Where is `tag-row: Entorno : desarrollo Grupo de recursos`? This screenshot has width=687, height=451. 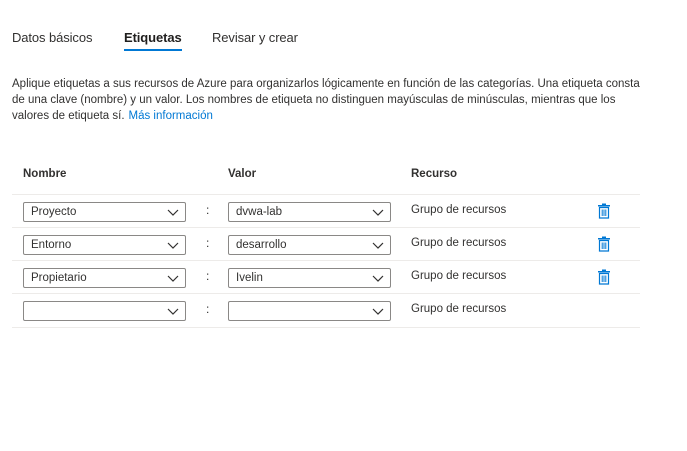 tag-row: Entorno : desarrollo Grupo de recursos is located at coordinates (326, 244).